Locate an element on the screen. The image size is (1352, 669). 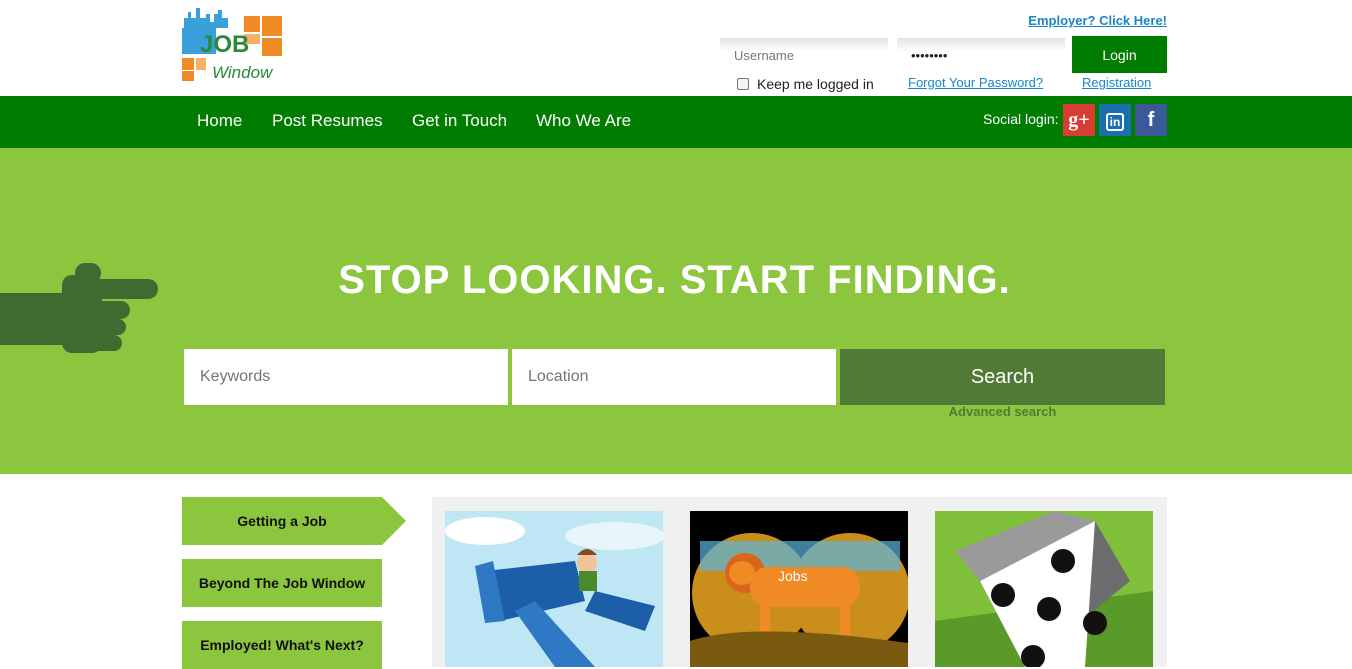
tab-label: Employed! What's Next? is located at coordinates (282, 645).